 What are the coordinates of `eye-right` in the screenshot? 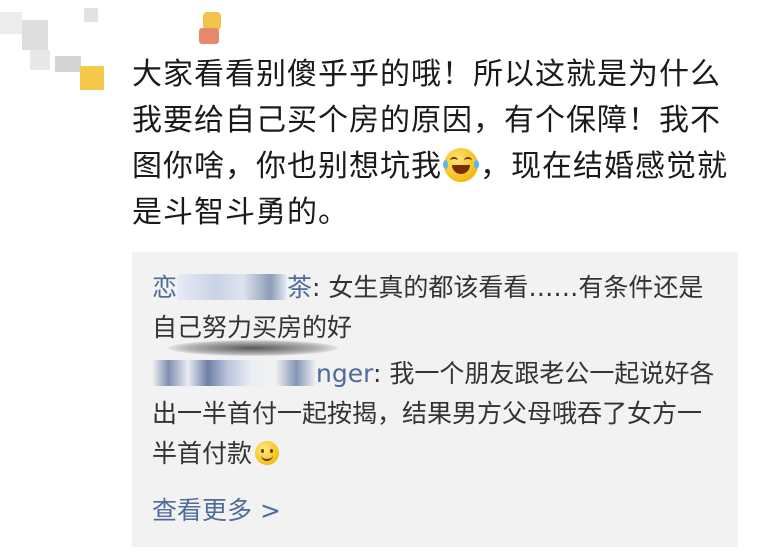 It's located at (468, 160).